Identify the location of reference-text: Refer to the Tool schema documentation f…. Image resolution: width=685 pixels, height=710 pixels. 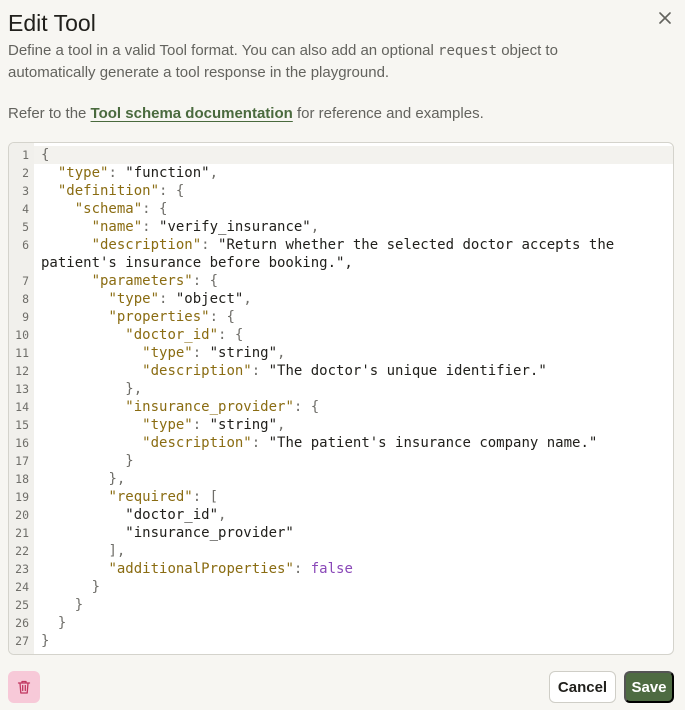
(246, 114).